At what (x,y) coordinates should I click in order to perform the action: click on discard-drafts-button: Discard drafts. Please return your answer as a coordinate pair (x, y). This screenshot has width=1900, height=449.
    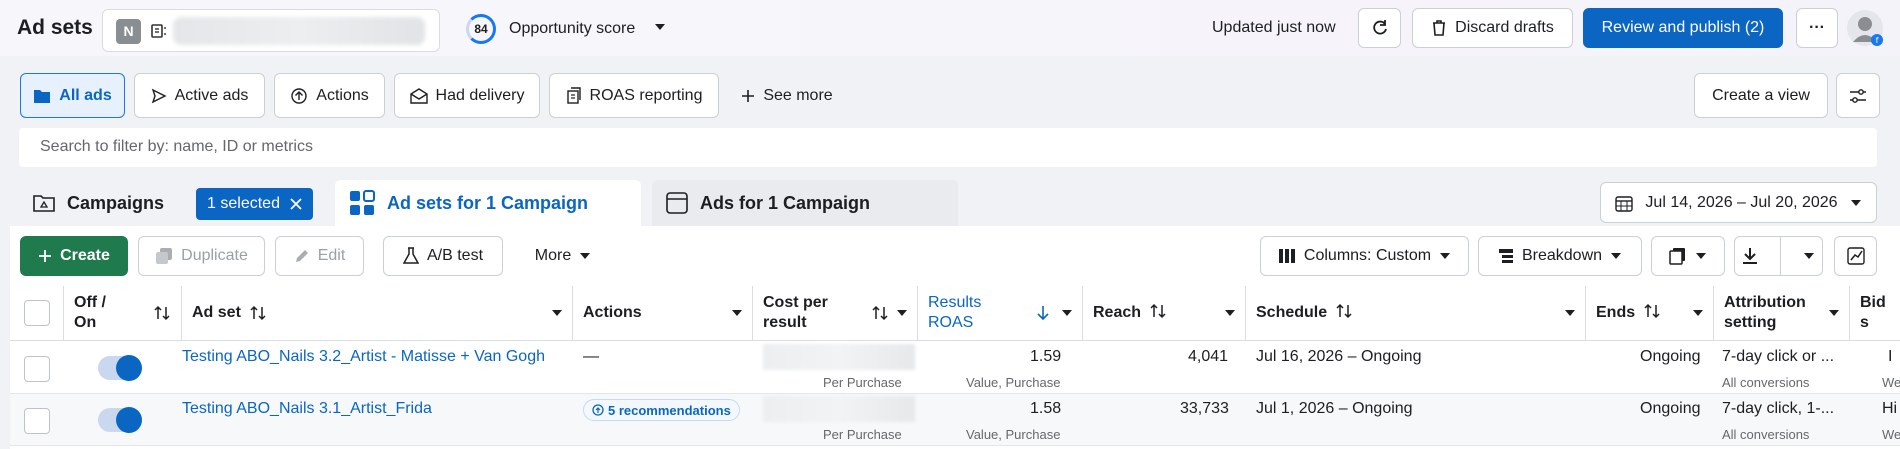
    Looking at the image, I should click on (1492, 28).